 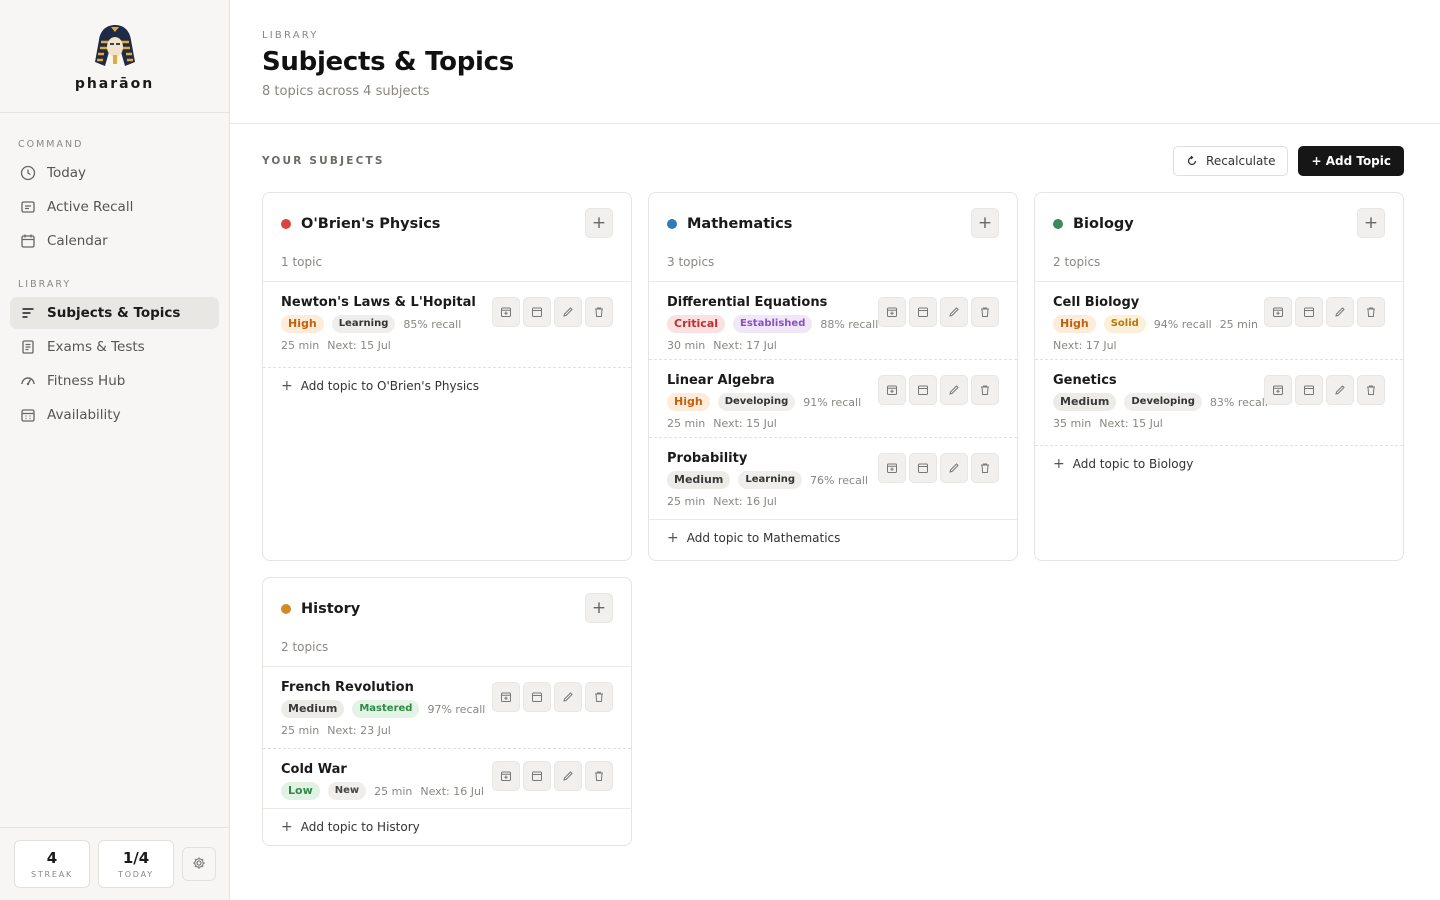 I want to click on nav-item-subjects-topics: Subjects & Topics, so click(x=114, y=313).